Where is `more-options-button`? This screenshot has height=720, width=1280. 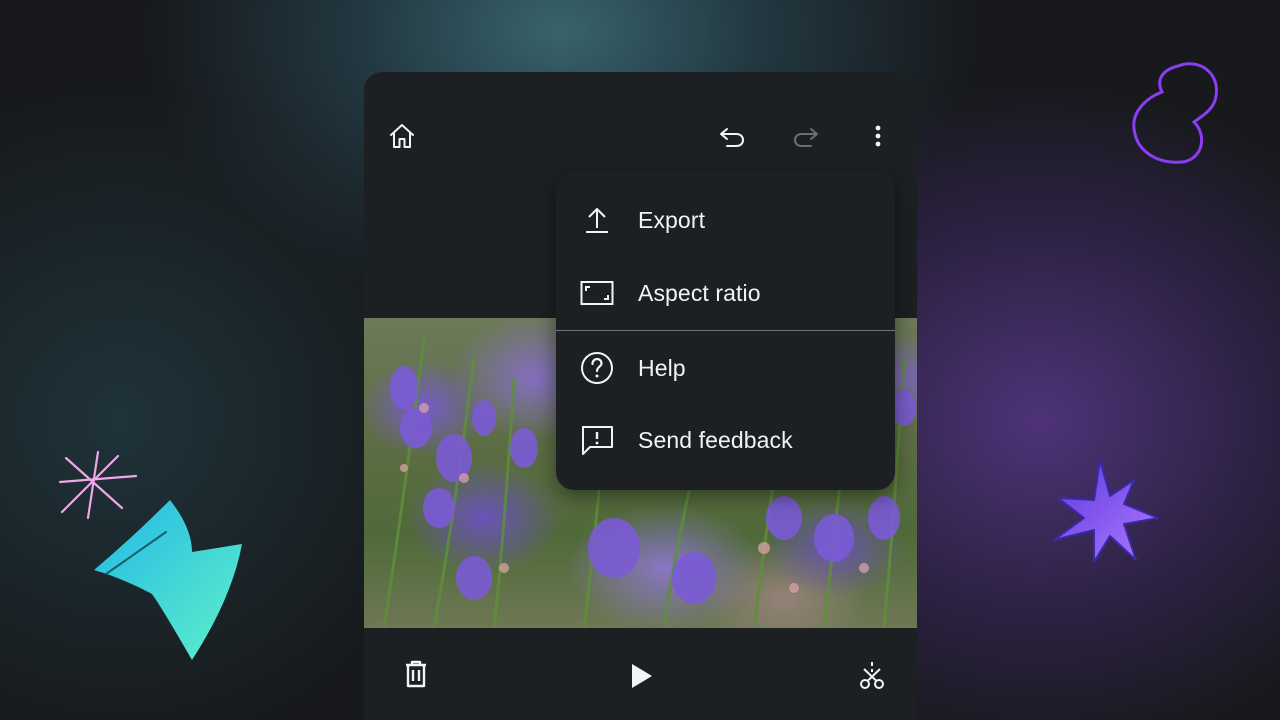 more-options-button is located at coordinates (878, 136).